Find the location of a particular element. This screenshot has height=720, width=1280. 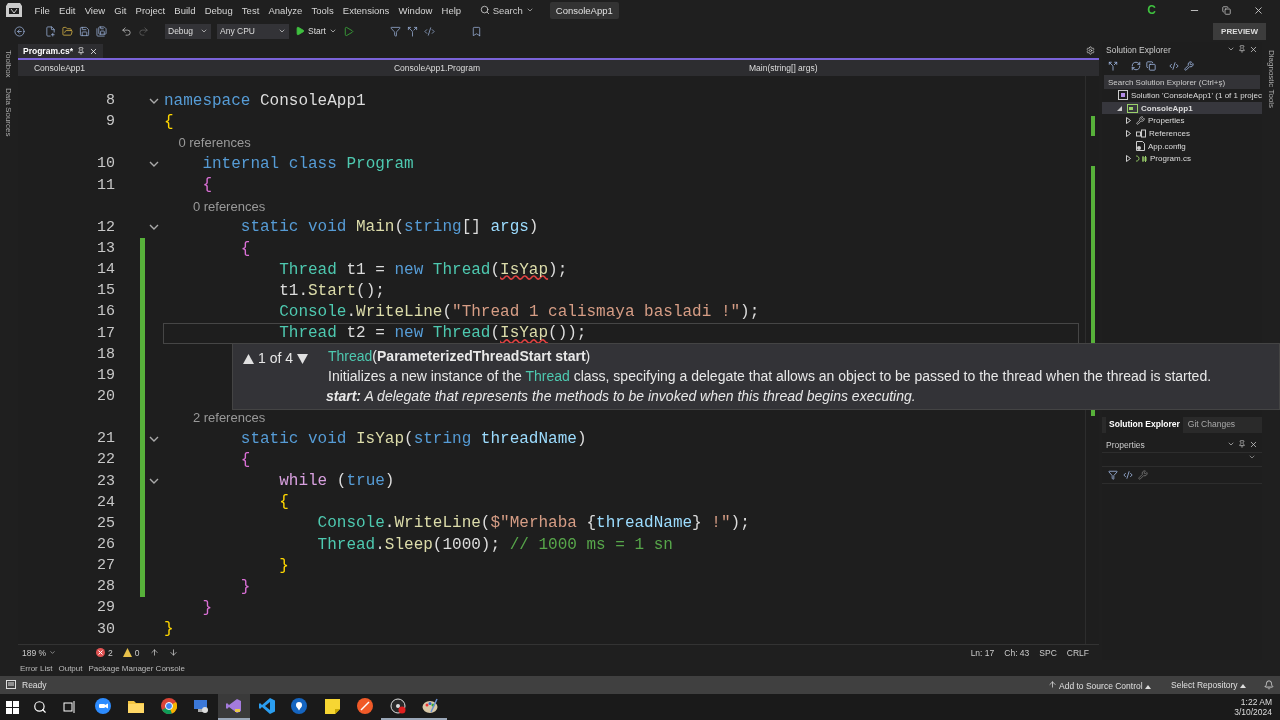

back-icon is located at coordinates (19, 31).